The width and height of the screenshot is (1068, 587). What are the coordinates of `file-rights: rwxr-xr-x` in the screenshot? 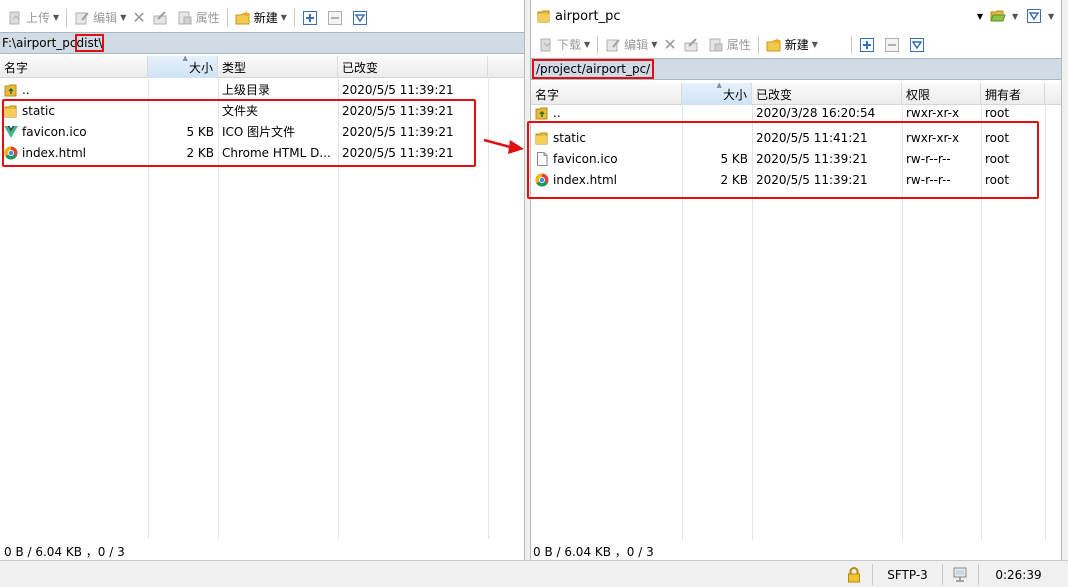 It's located at (933, 137).